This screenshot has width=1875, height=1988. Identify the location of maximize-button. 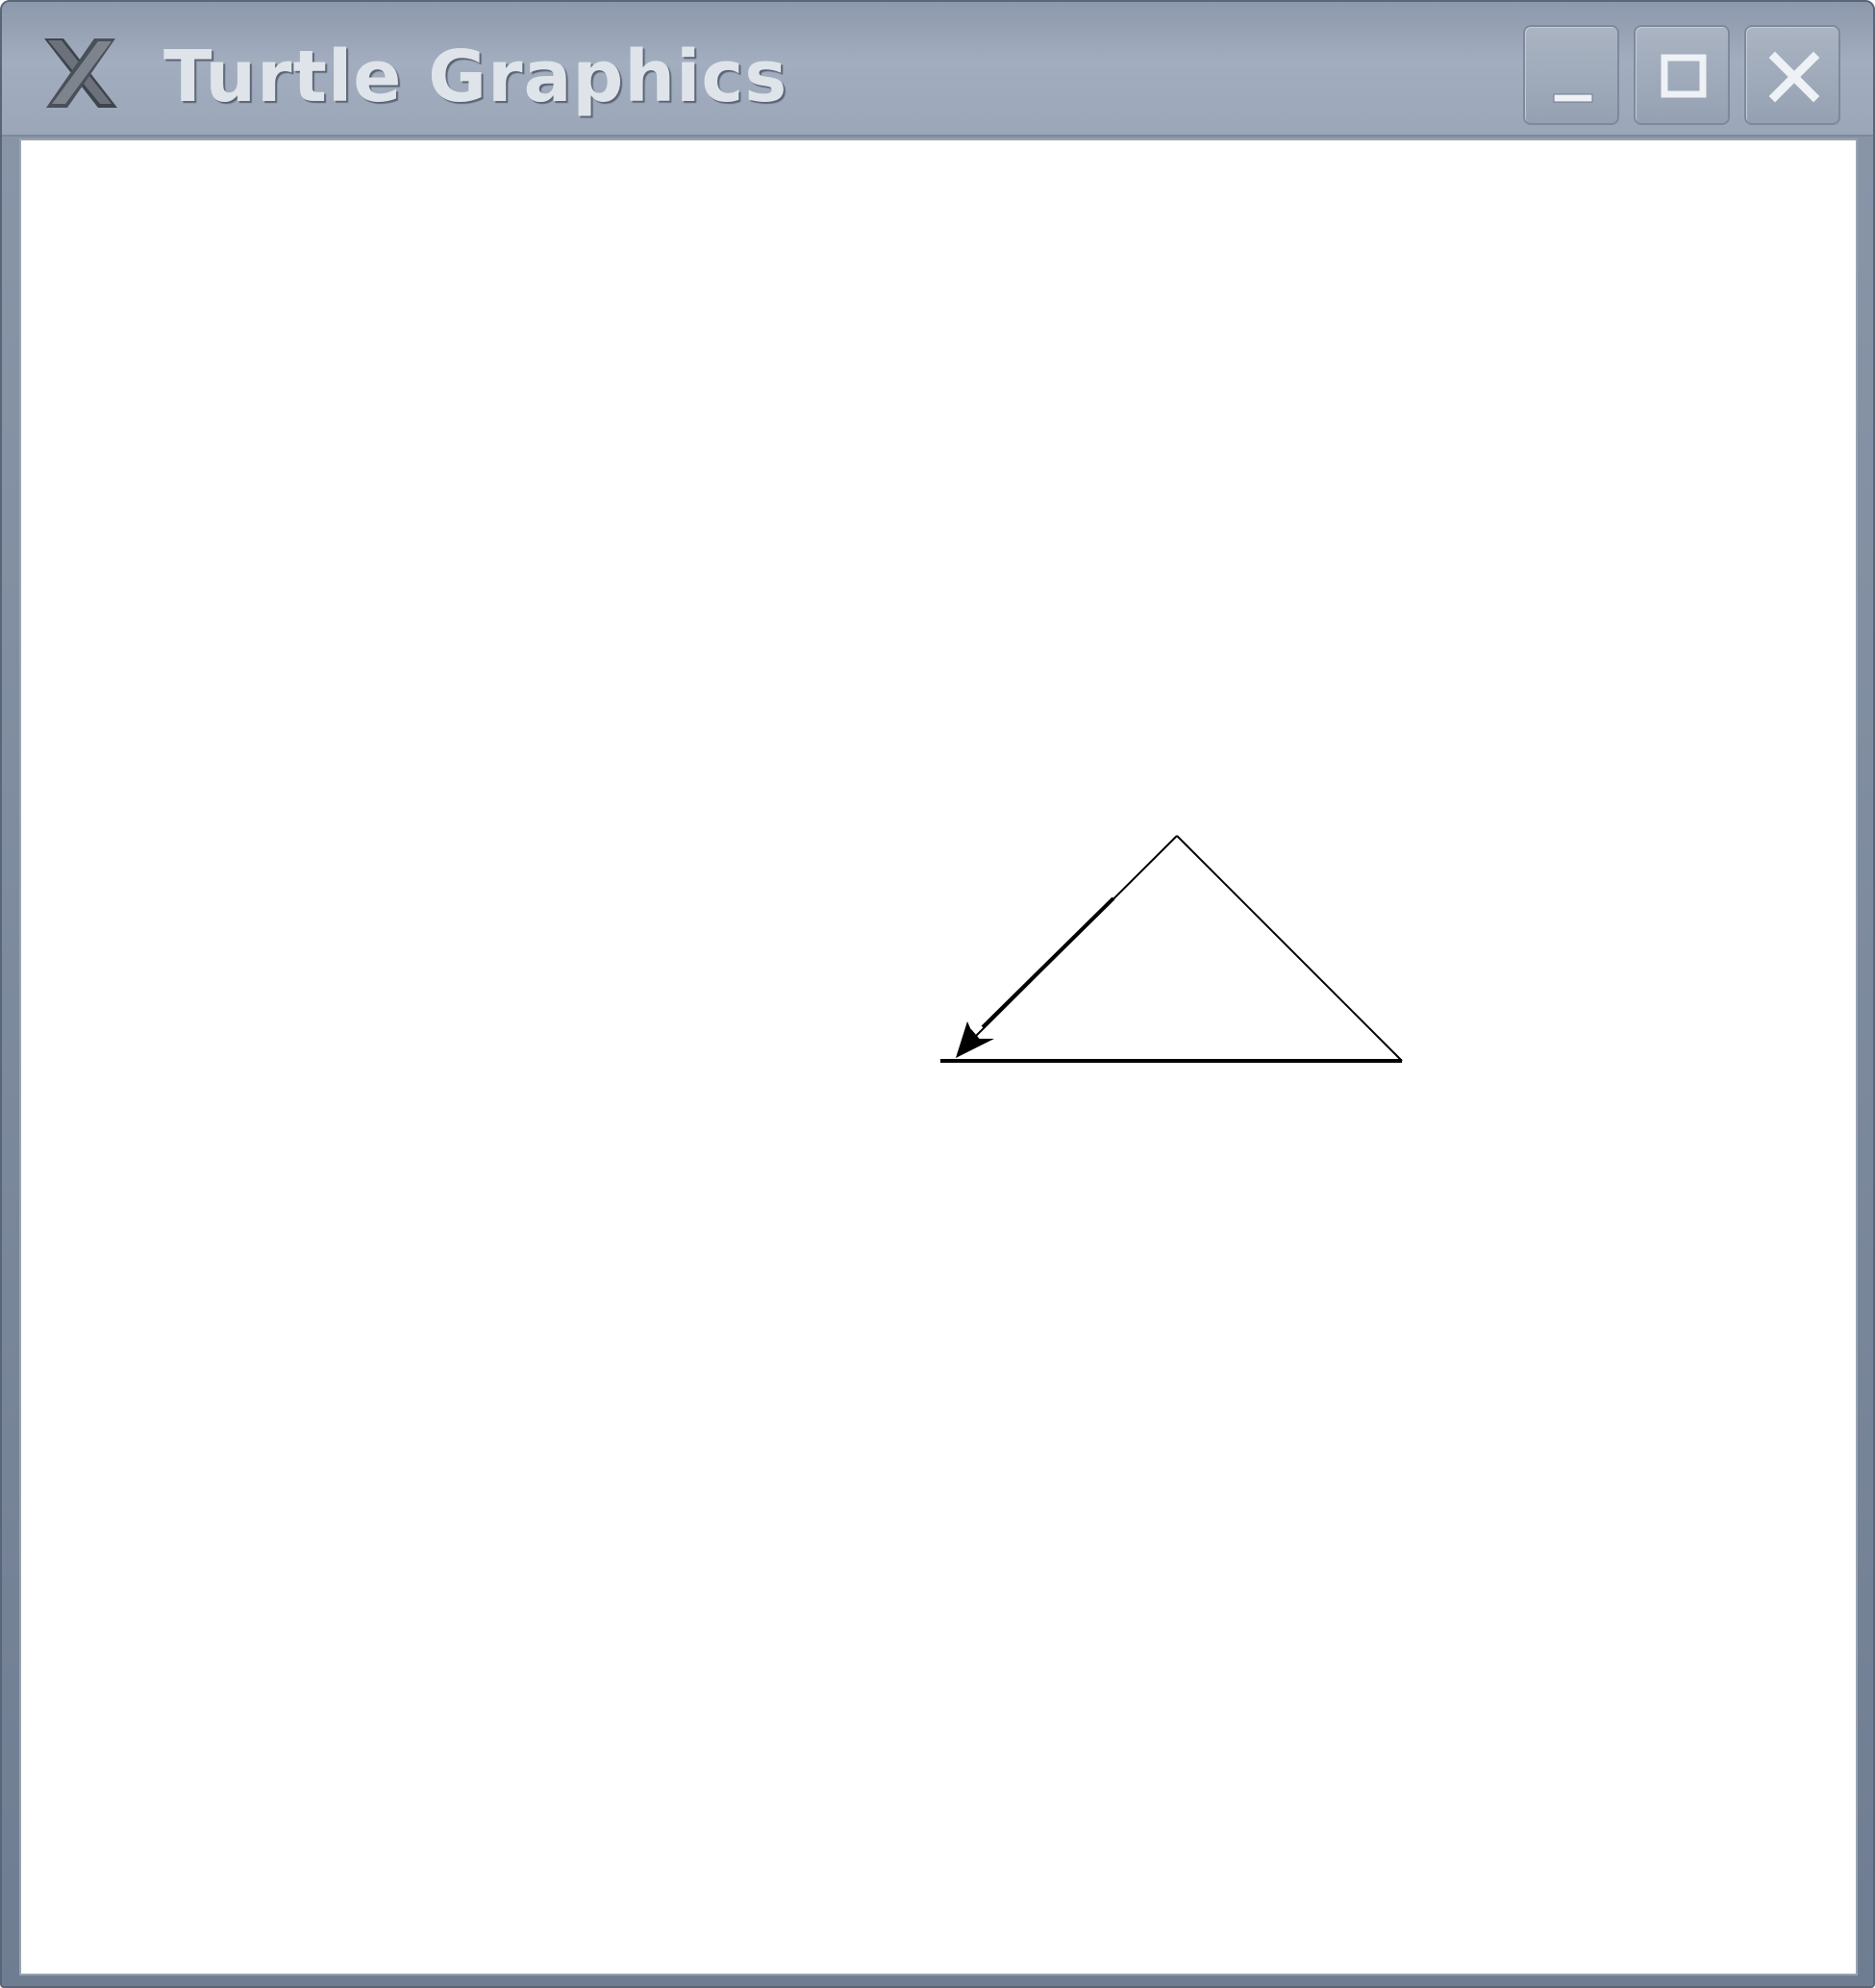
(1682, 75).